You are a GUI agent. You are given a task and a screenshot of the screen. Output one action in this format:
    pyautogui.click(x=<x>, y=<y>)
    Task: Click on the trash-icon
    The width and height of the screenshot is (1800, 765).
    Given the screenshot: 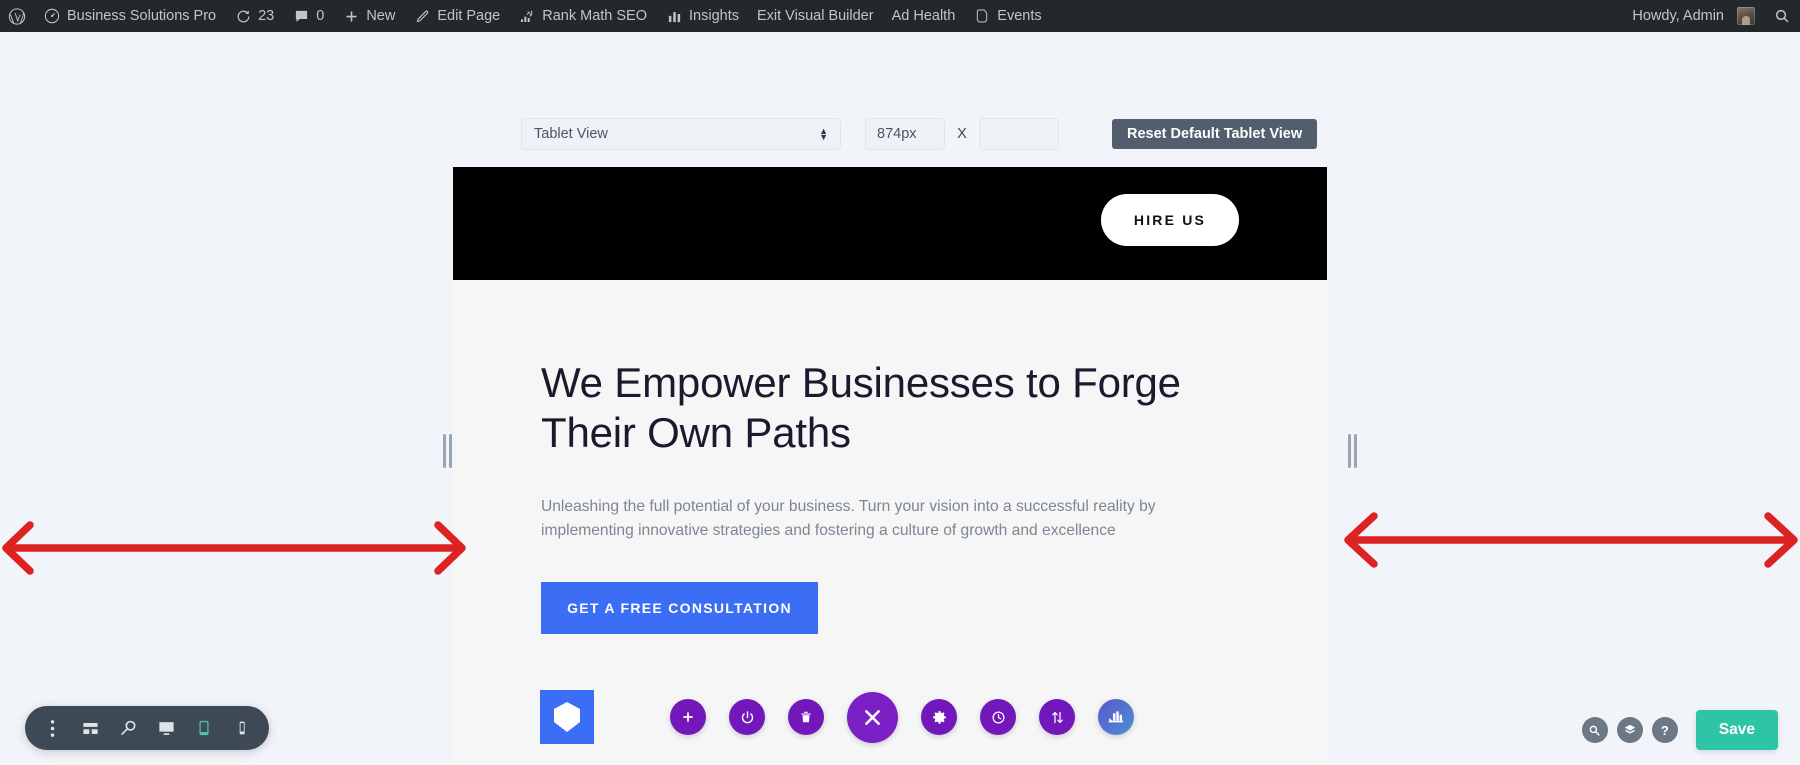 What is the action you would take?
    pyautogui.click(x=806, y=717)
    